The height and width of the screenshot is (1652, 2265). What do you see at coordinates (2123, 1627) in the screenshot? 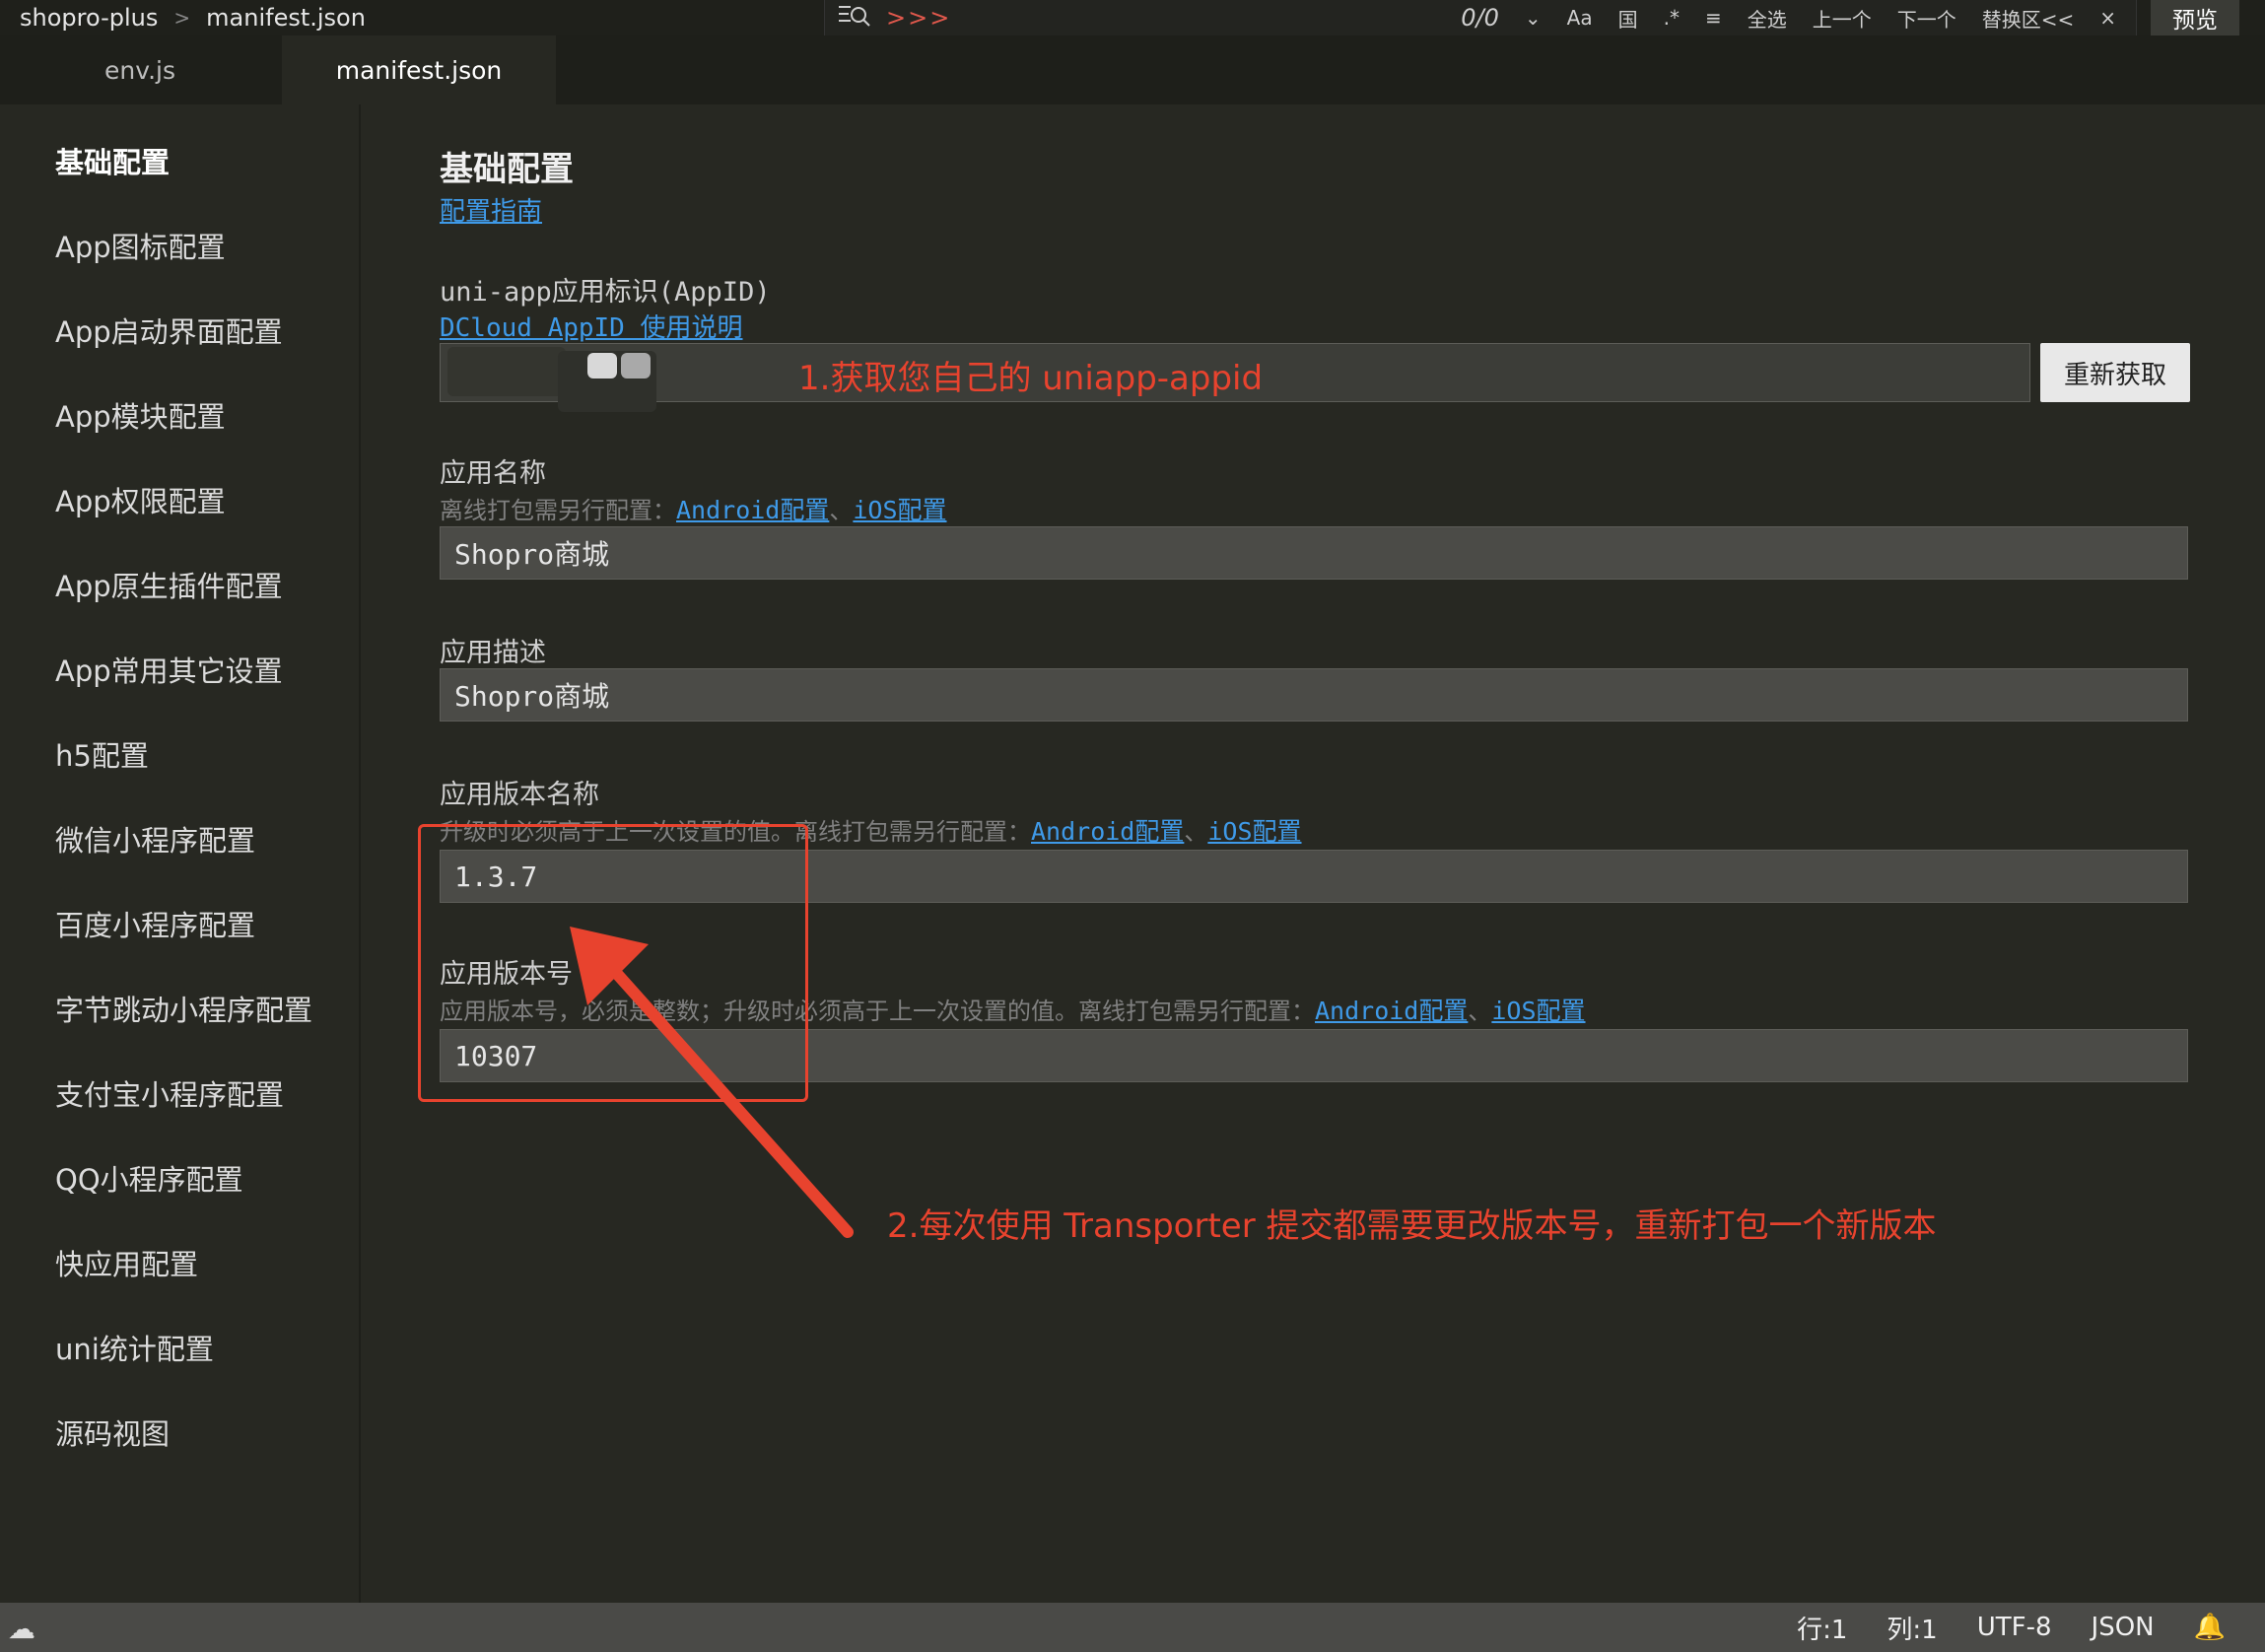
I see `language-mode: JSON` at bounding box center [2123, 1627].